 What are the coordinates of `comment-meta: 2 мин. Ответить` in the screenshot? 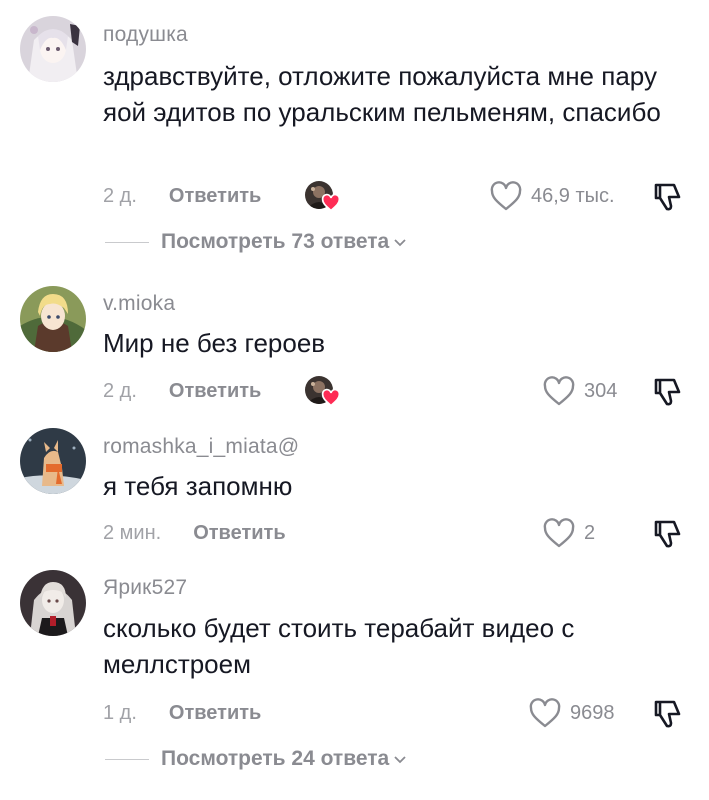 It's located at (194, 533).